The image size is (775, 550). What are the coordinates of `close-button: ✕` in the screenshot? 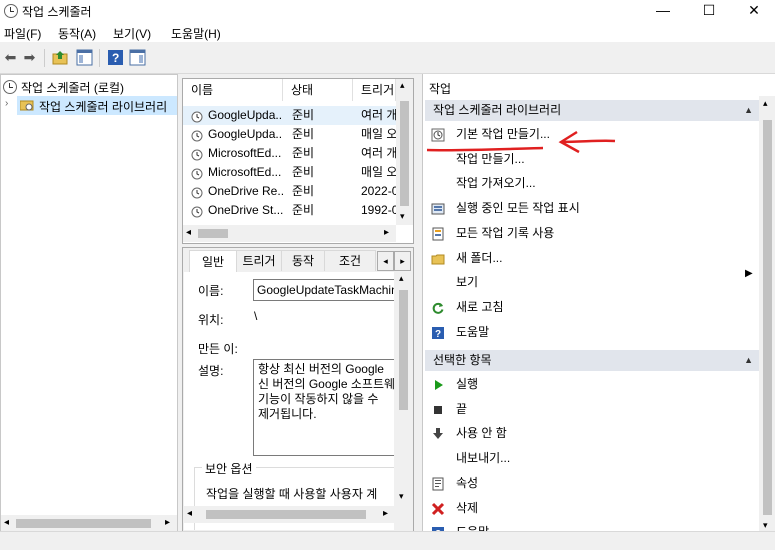 It's located at (753, 11).